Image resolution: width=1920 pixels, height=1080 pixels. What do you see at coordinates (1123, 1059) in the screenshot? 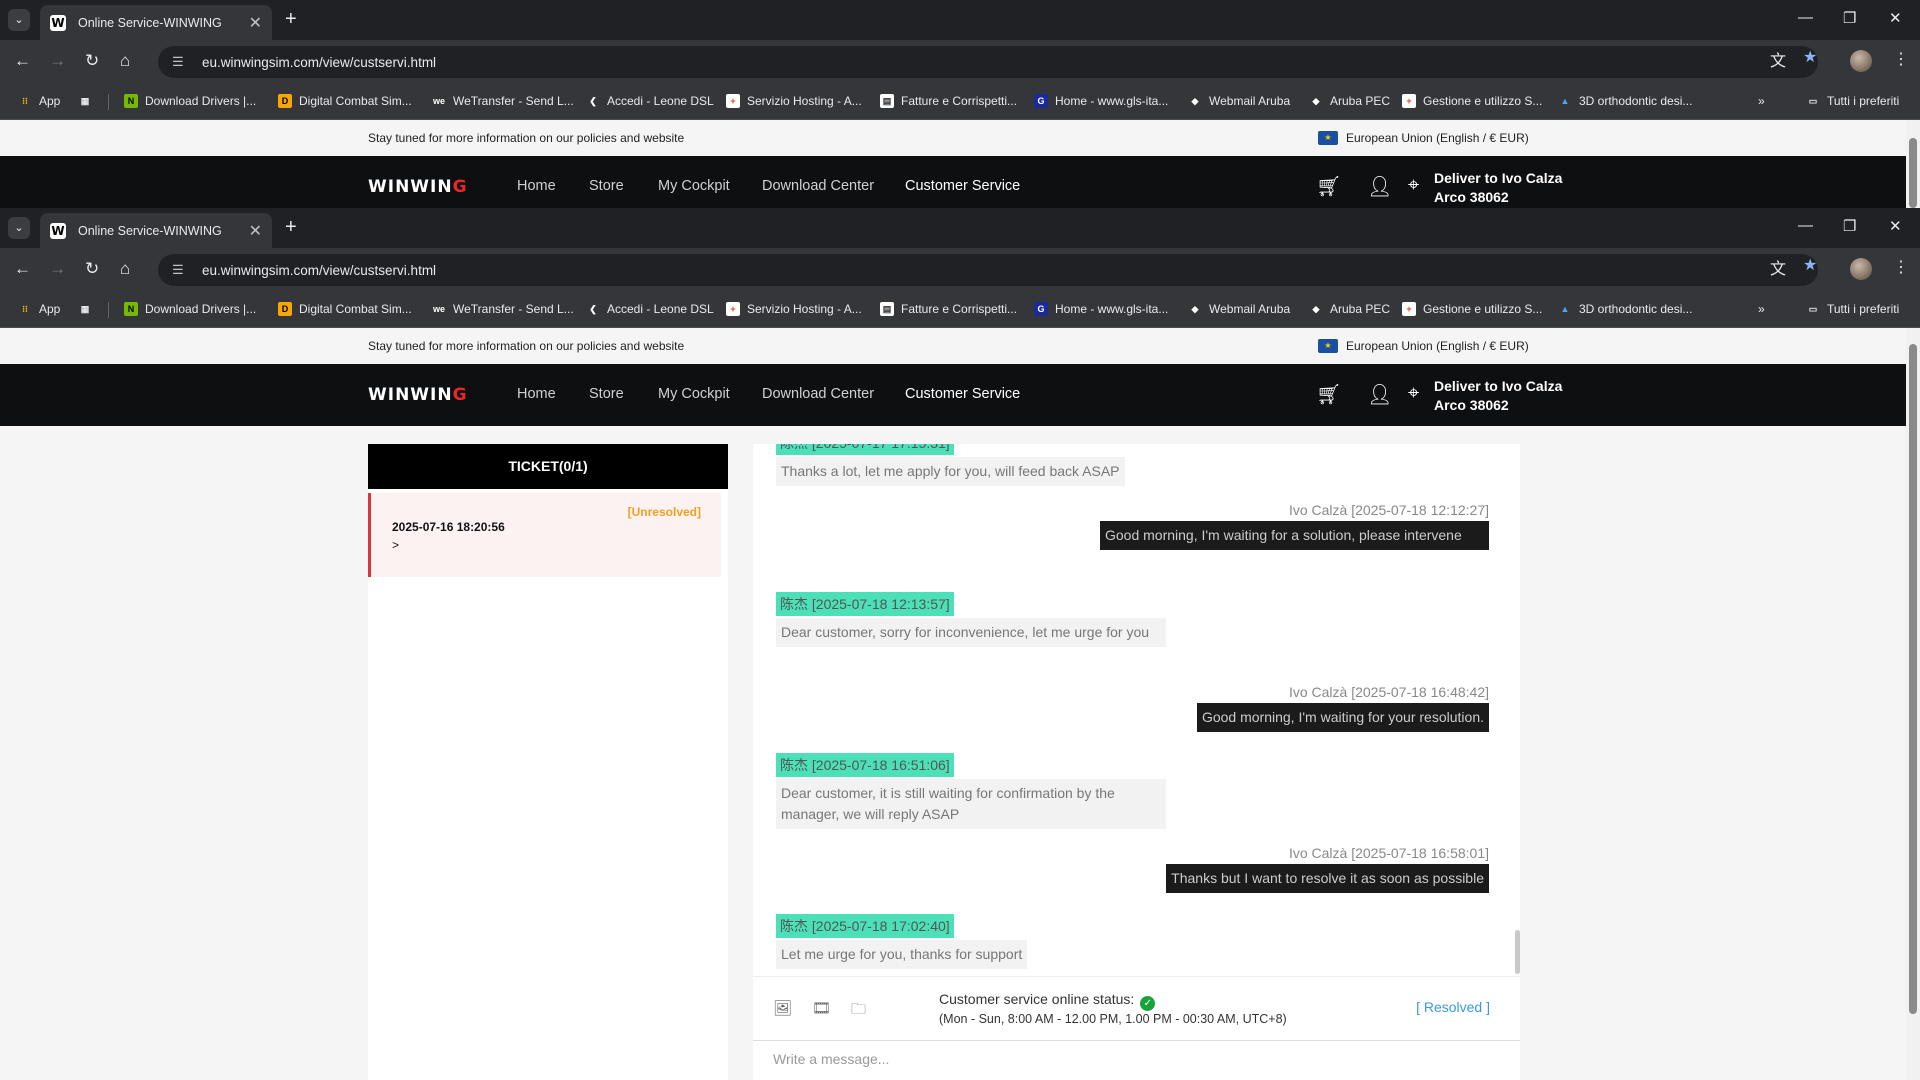
I see `message-input` at bounding box center [1123, 1059].